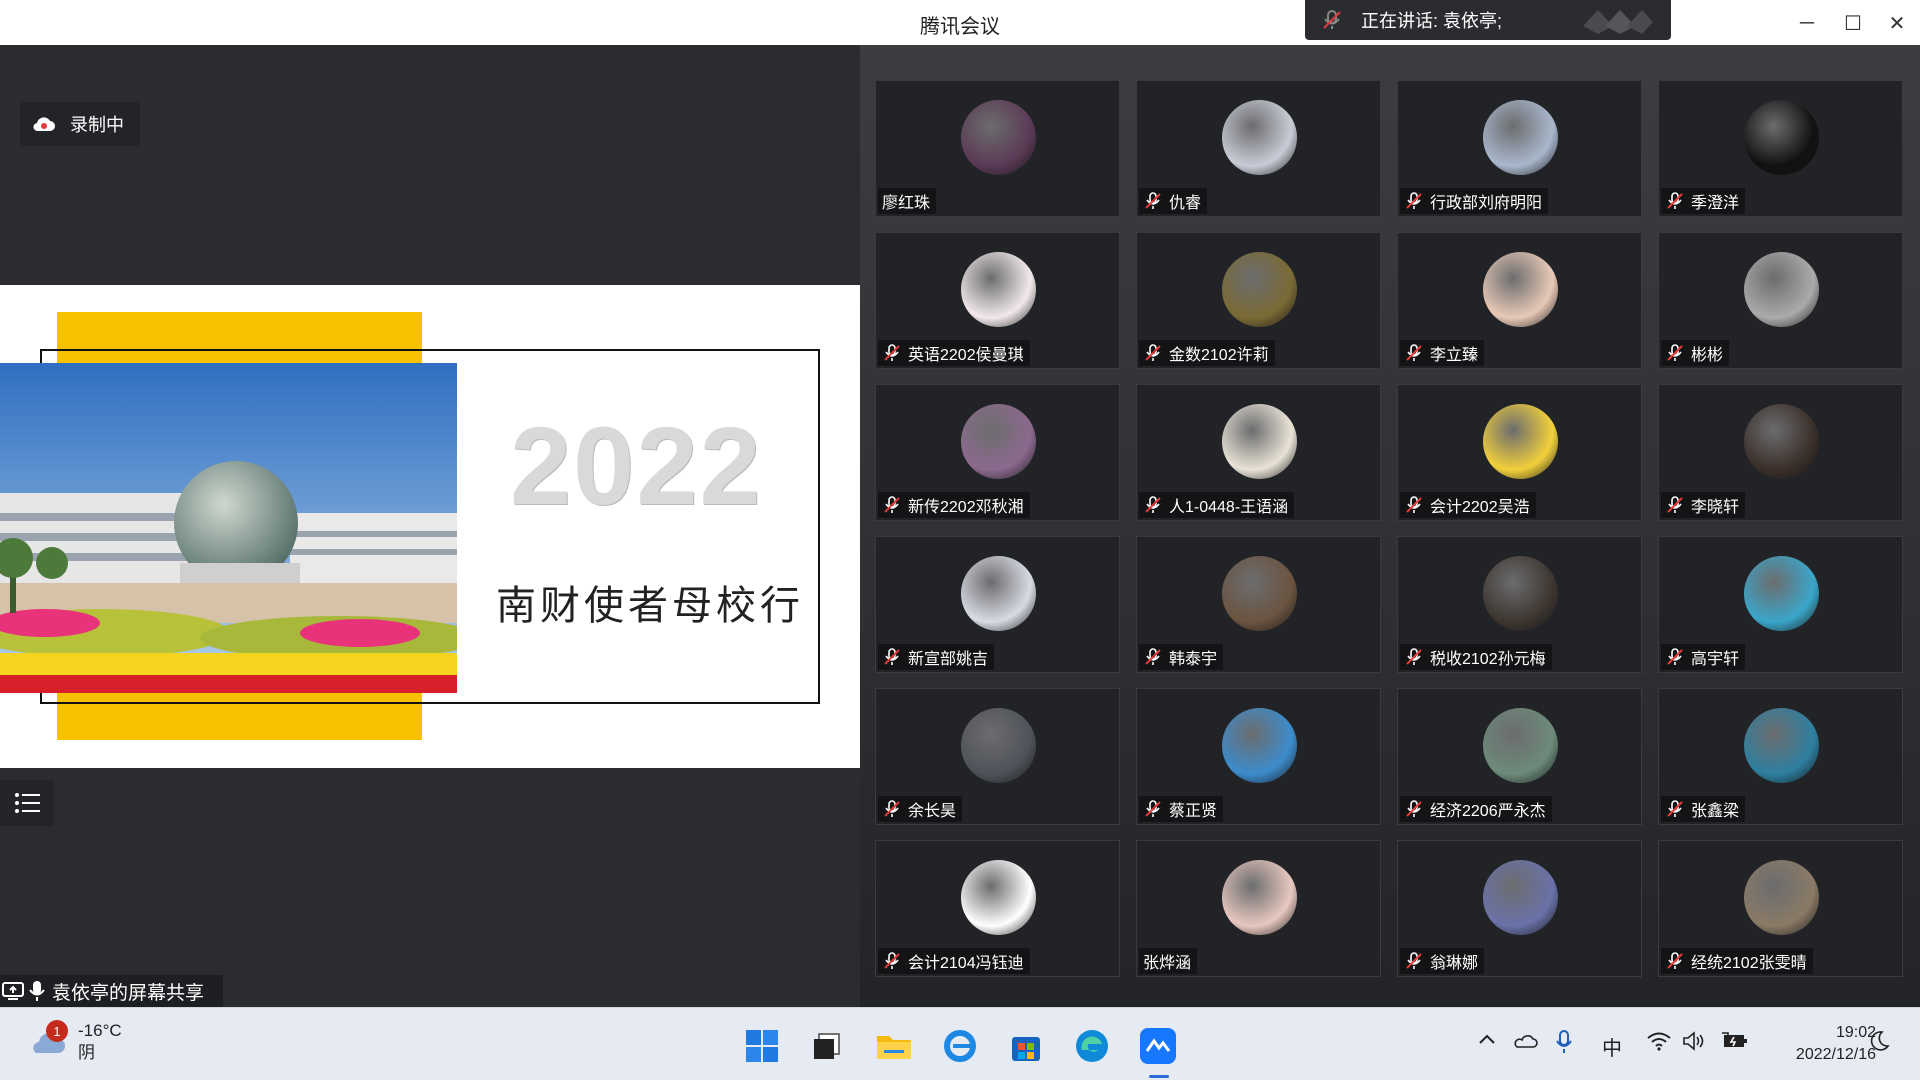 This screenshot has height=1080, width=1920. I want to click on participant-name: 行政部刘府明阳, so click(1486, 203).